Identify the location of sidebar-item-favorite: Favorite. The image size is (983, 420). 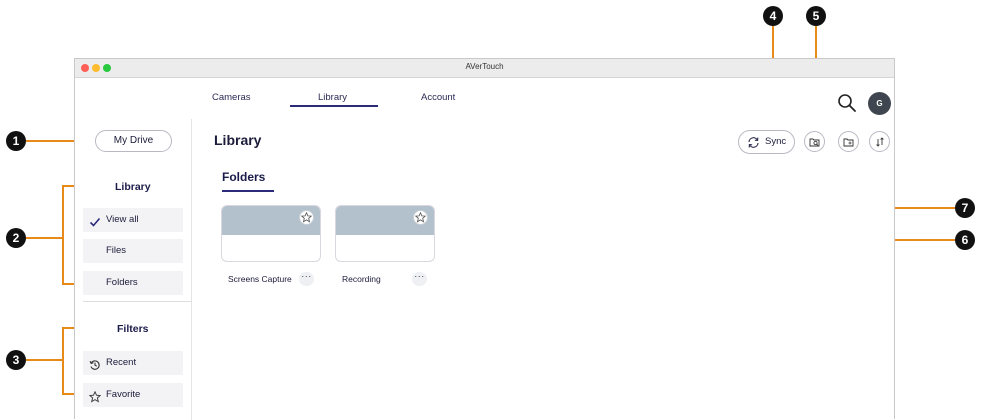
(133, 395).